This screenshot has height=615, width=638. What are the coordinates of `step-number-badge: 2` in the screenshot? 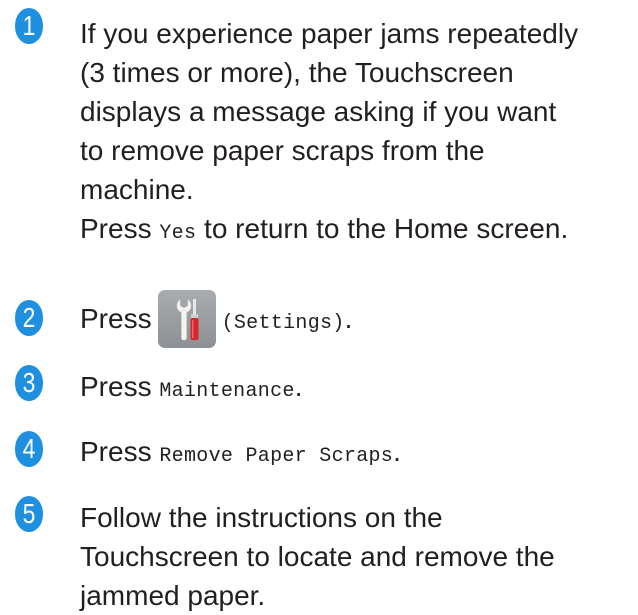 It's located at (29, 318).